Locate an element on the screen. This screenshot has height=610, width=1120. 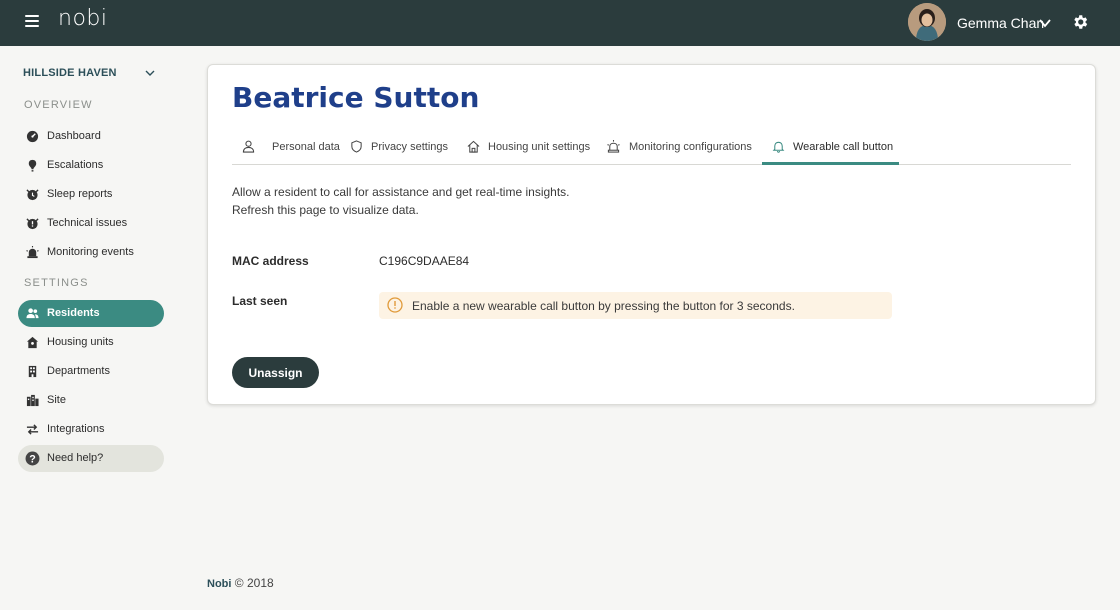
house-icon is located at coordinates (473, 146).